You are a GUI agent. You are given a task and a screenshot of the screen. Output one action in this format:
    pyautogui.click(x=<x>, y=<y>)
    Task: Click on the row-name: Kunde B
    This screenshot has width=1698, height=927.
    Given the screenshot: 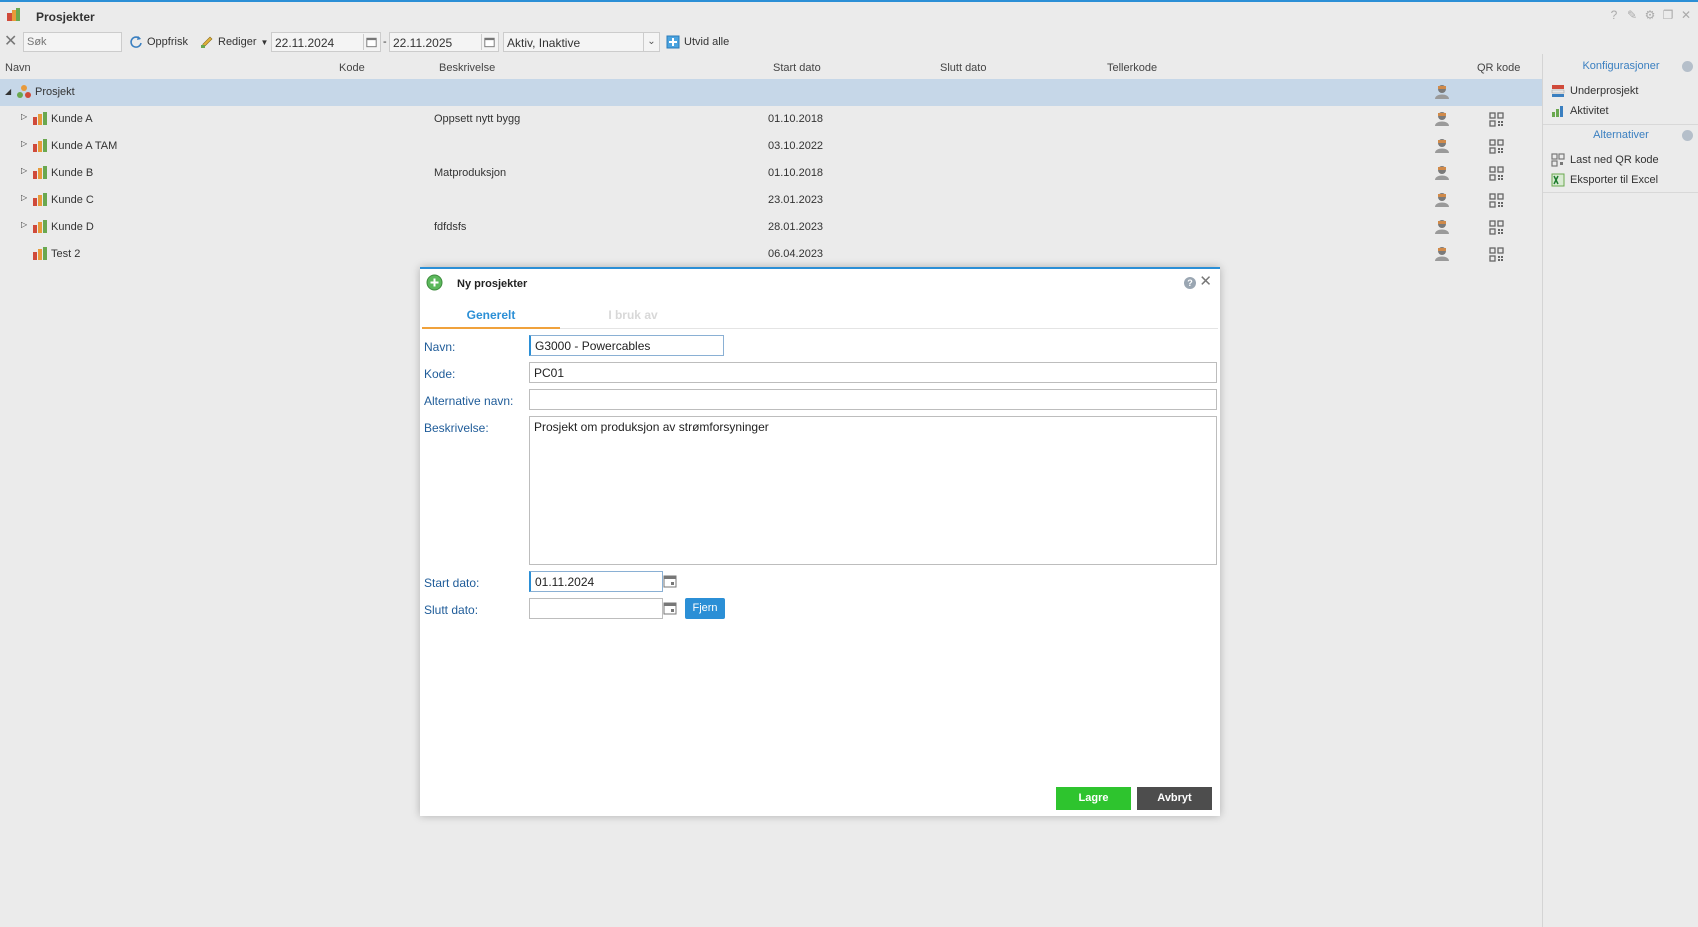 What is the action you would take?
    pyautogui.click(x=72, y=173)
    